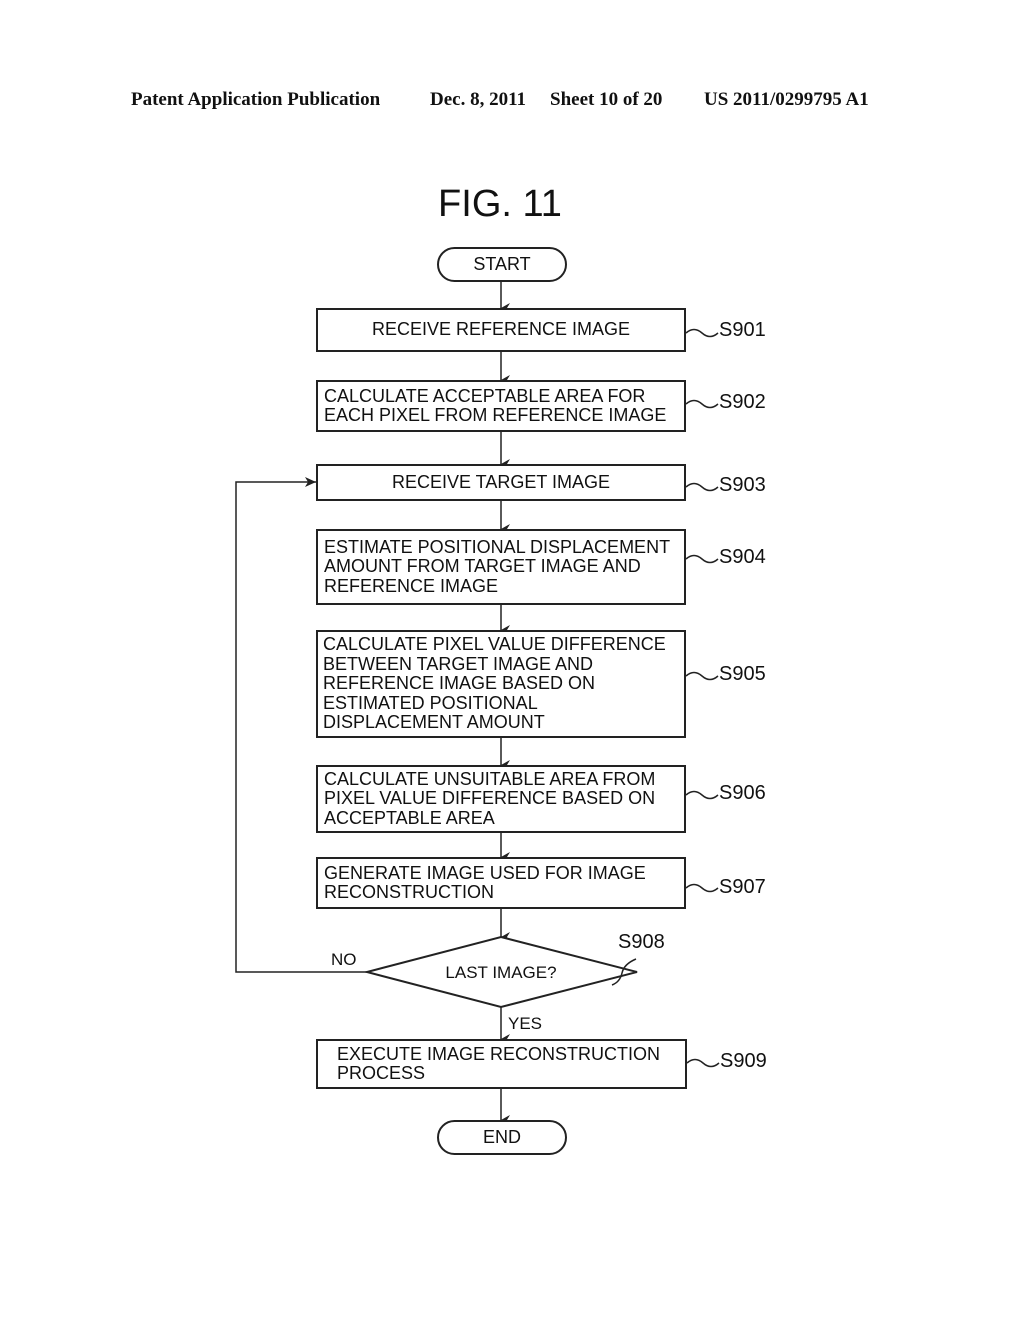  What do you see at coordinates (501, 972) in the screenshot?
I see `decision-text: LAST IMAGE?` at bounding box center [501, 972].